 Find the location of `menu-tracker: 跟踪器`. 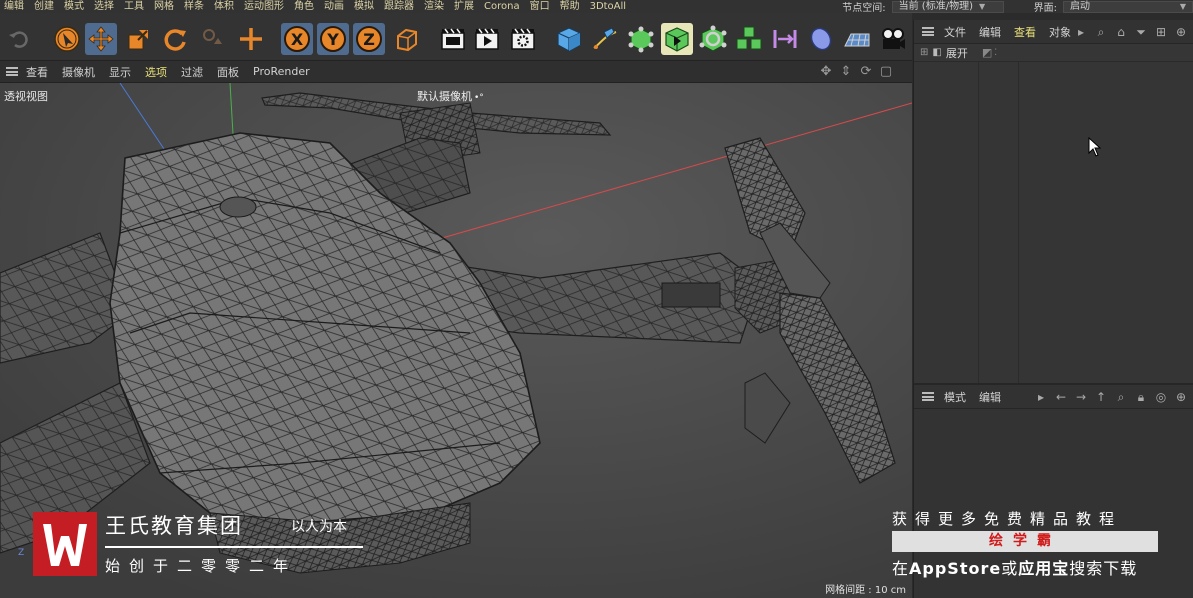

menu-tracker: 跟踪器 is located at coordinates (400, 6).